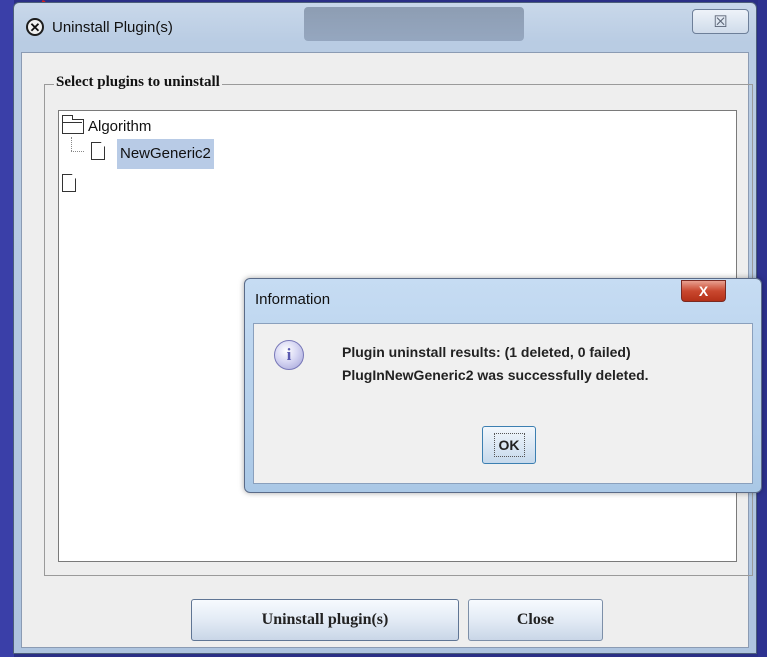  I want to click on info-icon-glyph: i, so click(289, 354).